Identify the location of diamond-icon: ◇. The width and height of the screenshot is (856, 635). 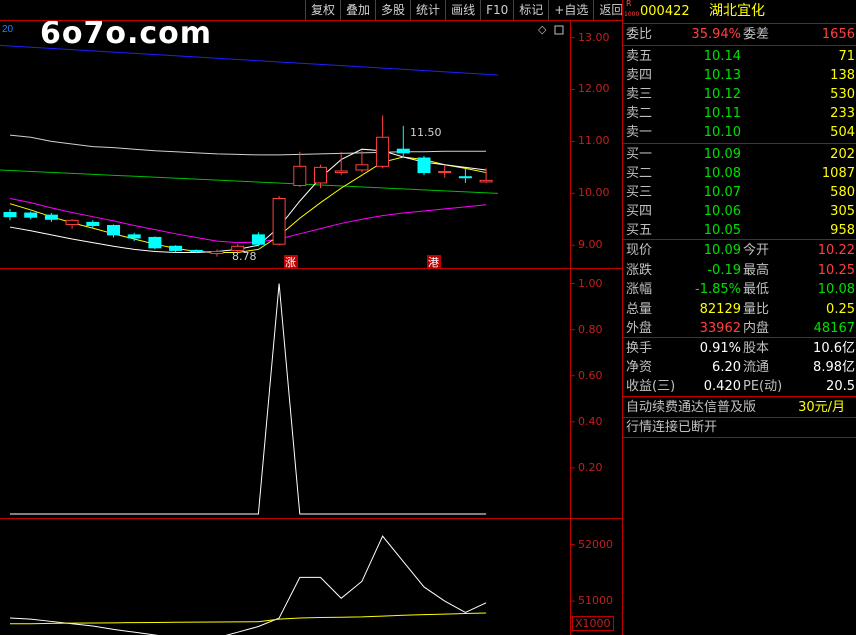
(542, 30).